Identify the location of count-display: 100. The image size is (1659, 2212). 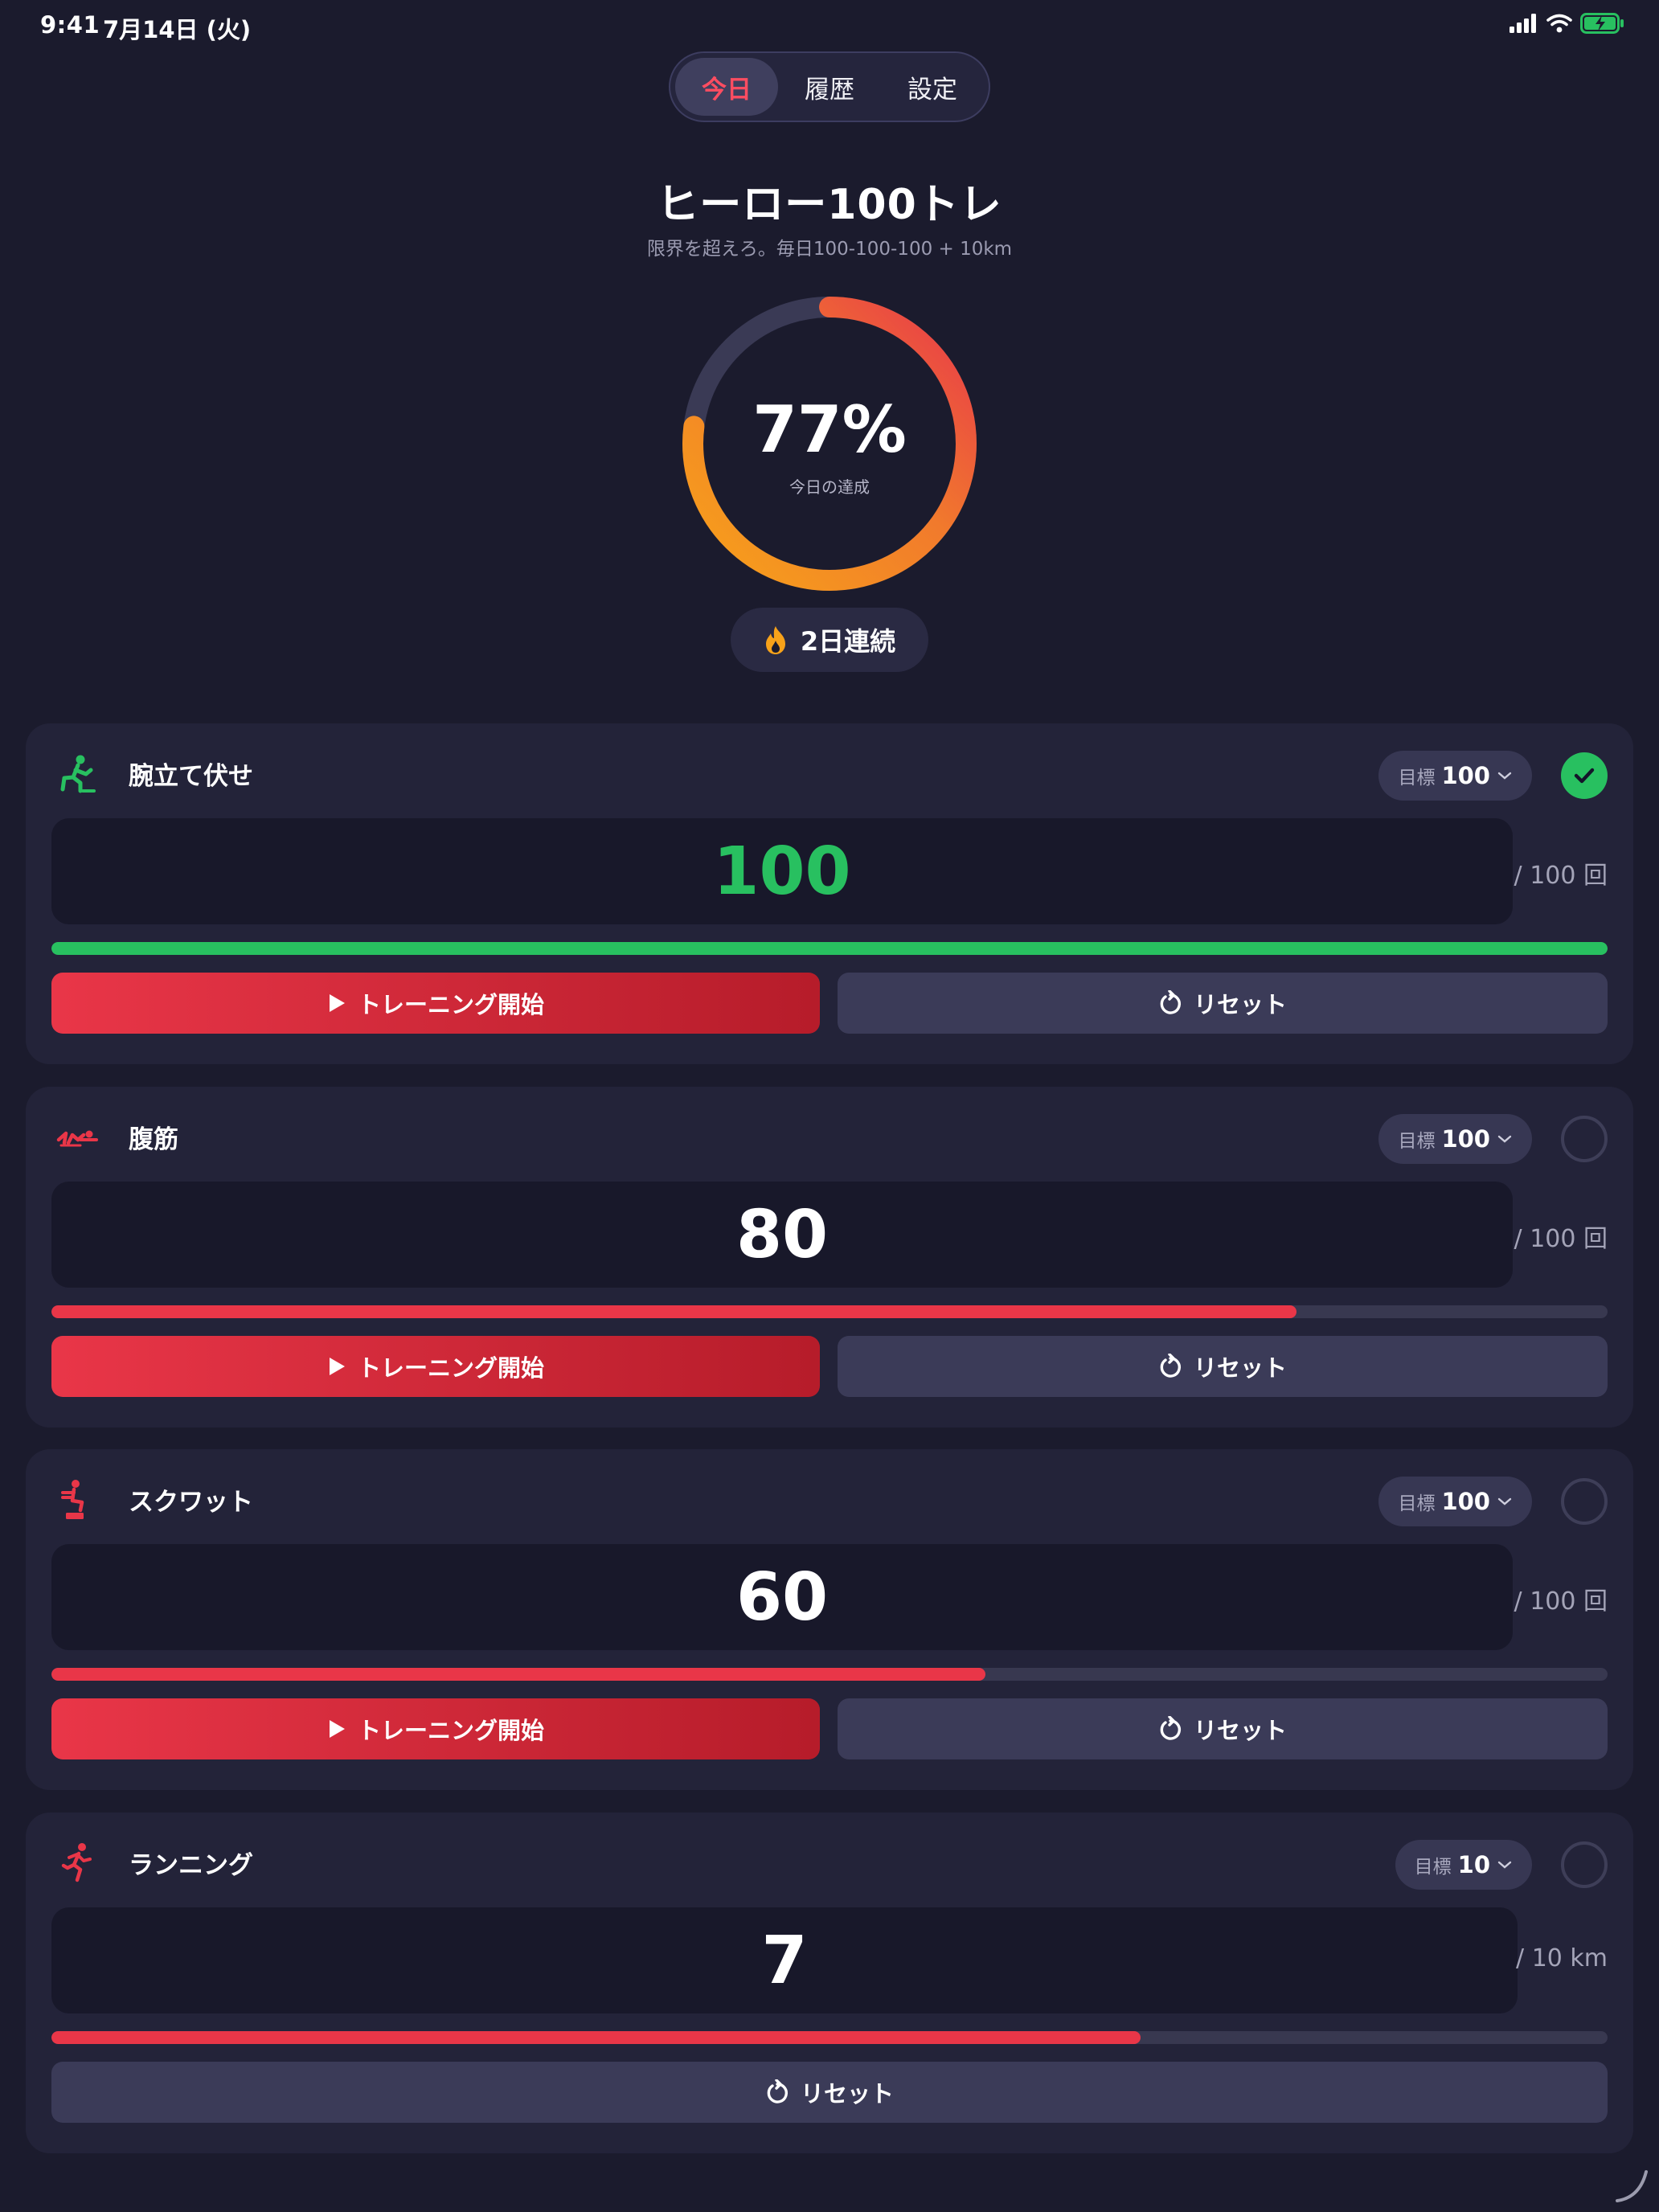
(782, 871).